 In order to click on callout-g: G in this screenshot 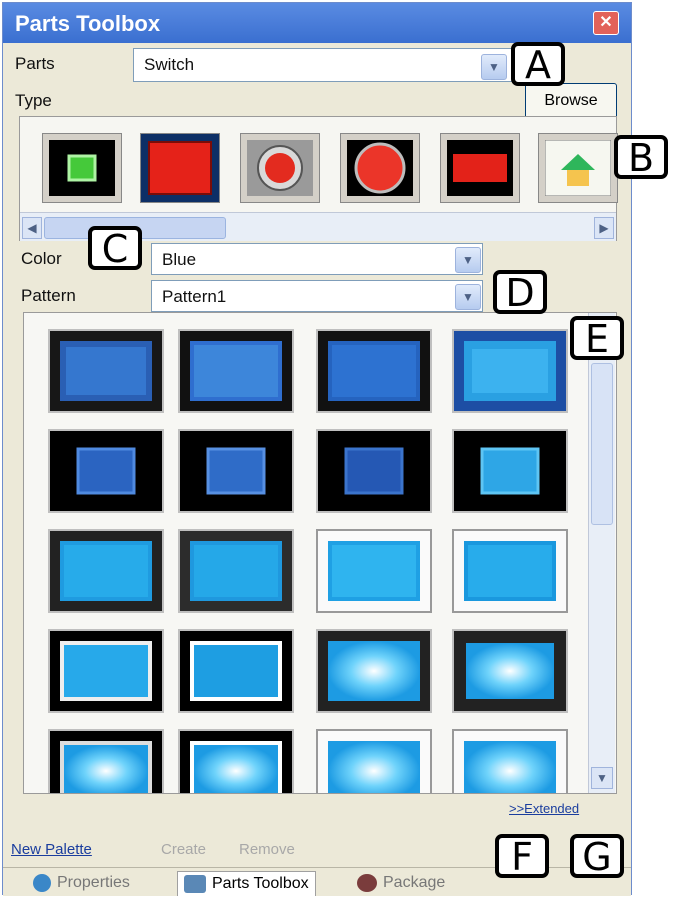, I will do `click(597, 856)`.